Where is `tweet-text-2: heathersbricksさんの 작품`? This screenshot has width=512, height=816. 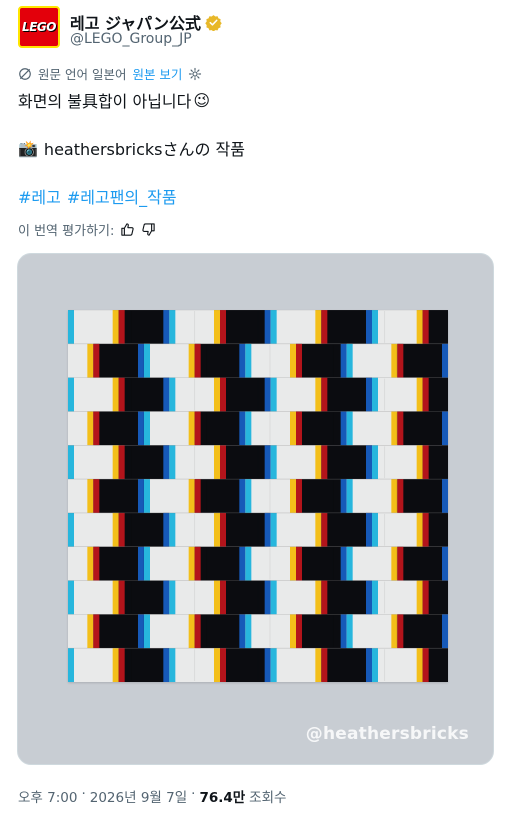
tweet-text-2: heathersbricksさんの 작품 is located at coordinates (144, 149).